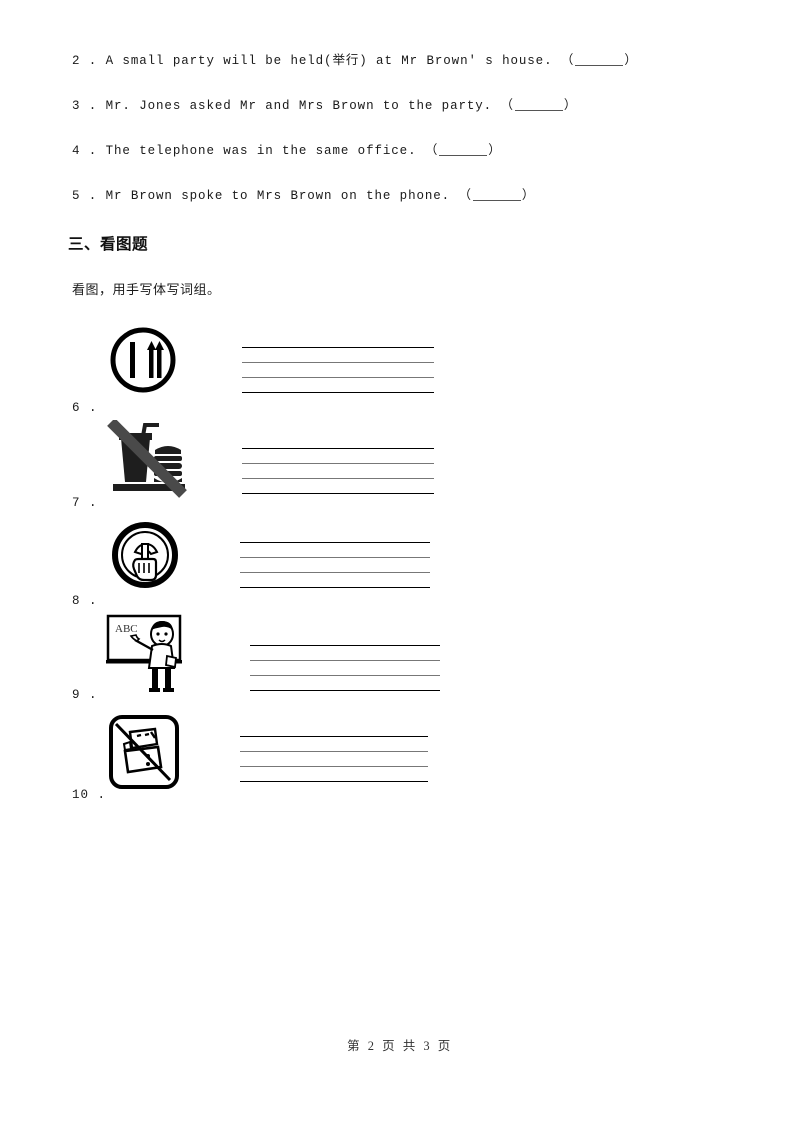  Describe the element at coordinates (85, 408) in the screenshot. I see `question-number: 6 .` at that location.